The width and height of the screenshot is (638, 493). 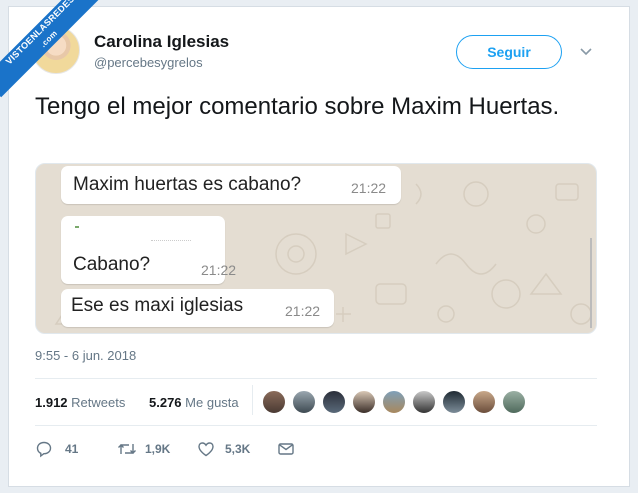 I want to click on author-name: Carolina Iglesias, so click(x=161, y=42).